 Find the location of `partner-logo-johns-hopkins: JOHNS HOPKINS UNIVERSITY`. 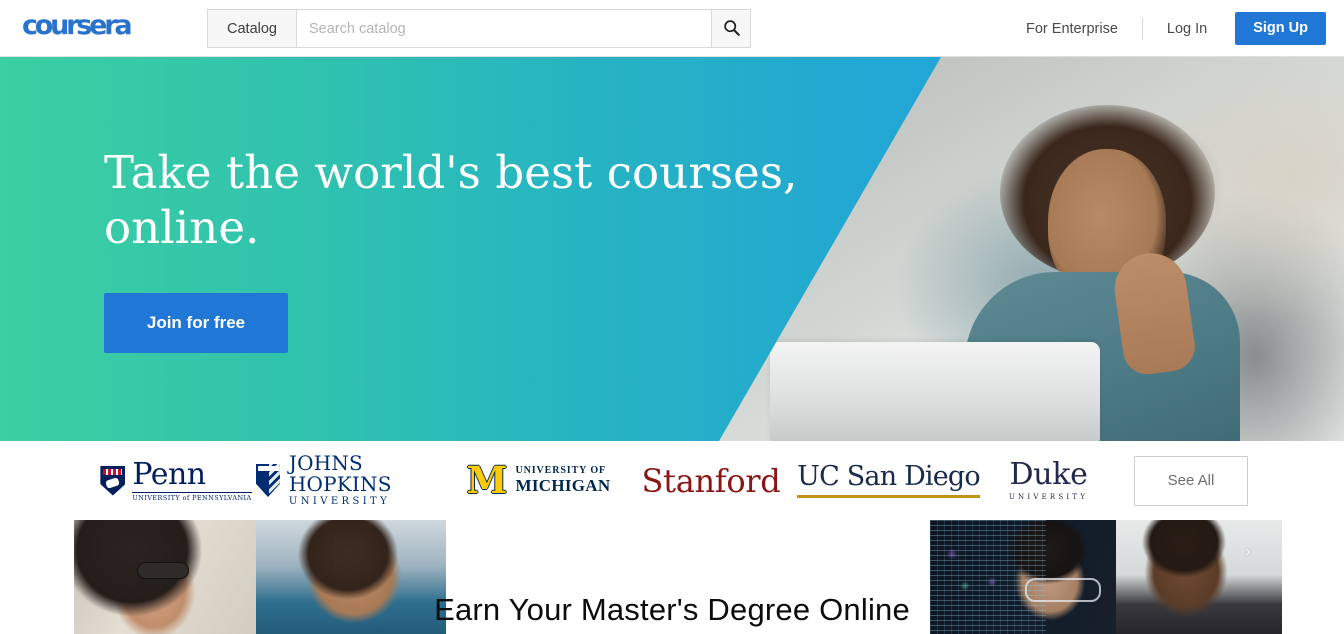

partner-logo-johns-hopkins: JOHNS HOPKINS UNIVERSITY is located at coordinates (353, 480).